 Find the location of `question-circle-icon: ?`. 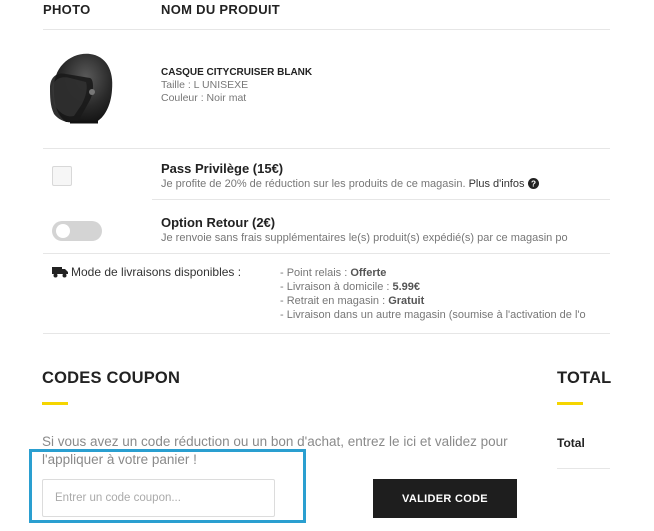

question-circle-icon: ? is located at coordinates (533, 185).